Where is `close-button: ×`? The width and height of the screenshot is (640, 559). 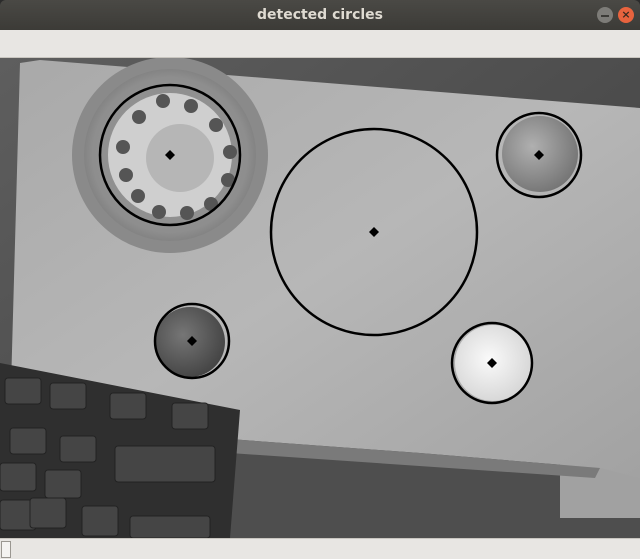 close-button: × is located at coordinates (626, 15).